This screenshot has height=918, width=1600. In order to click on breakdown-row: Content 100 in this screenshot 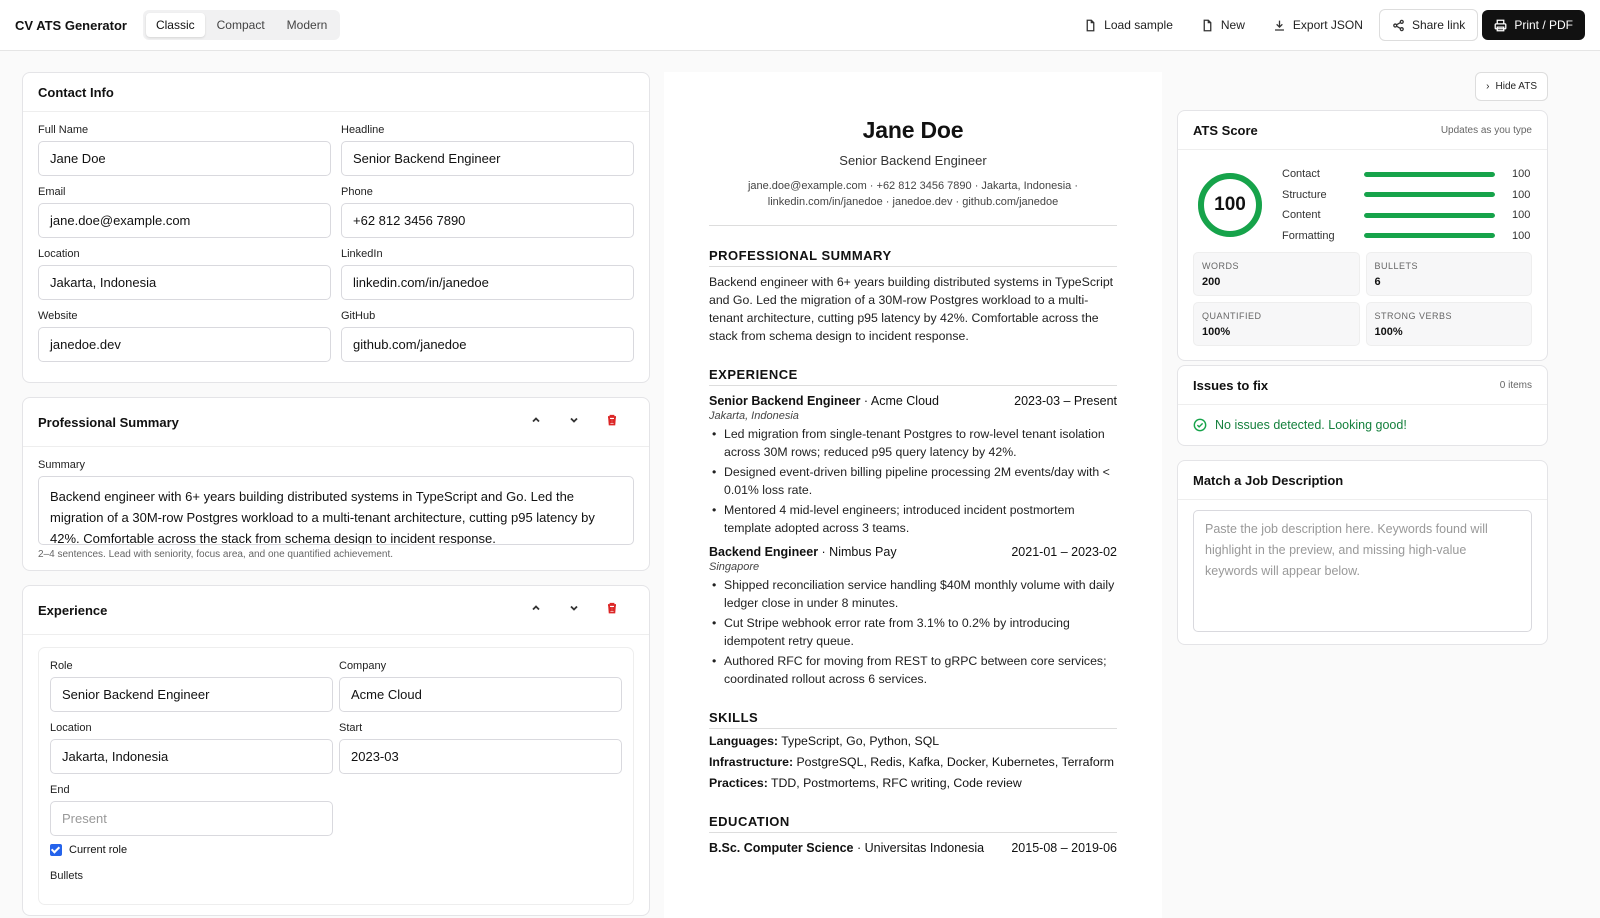, I will do `click(1407, 215)`.